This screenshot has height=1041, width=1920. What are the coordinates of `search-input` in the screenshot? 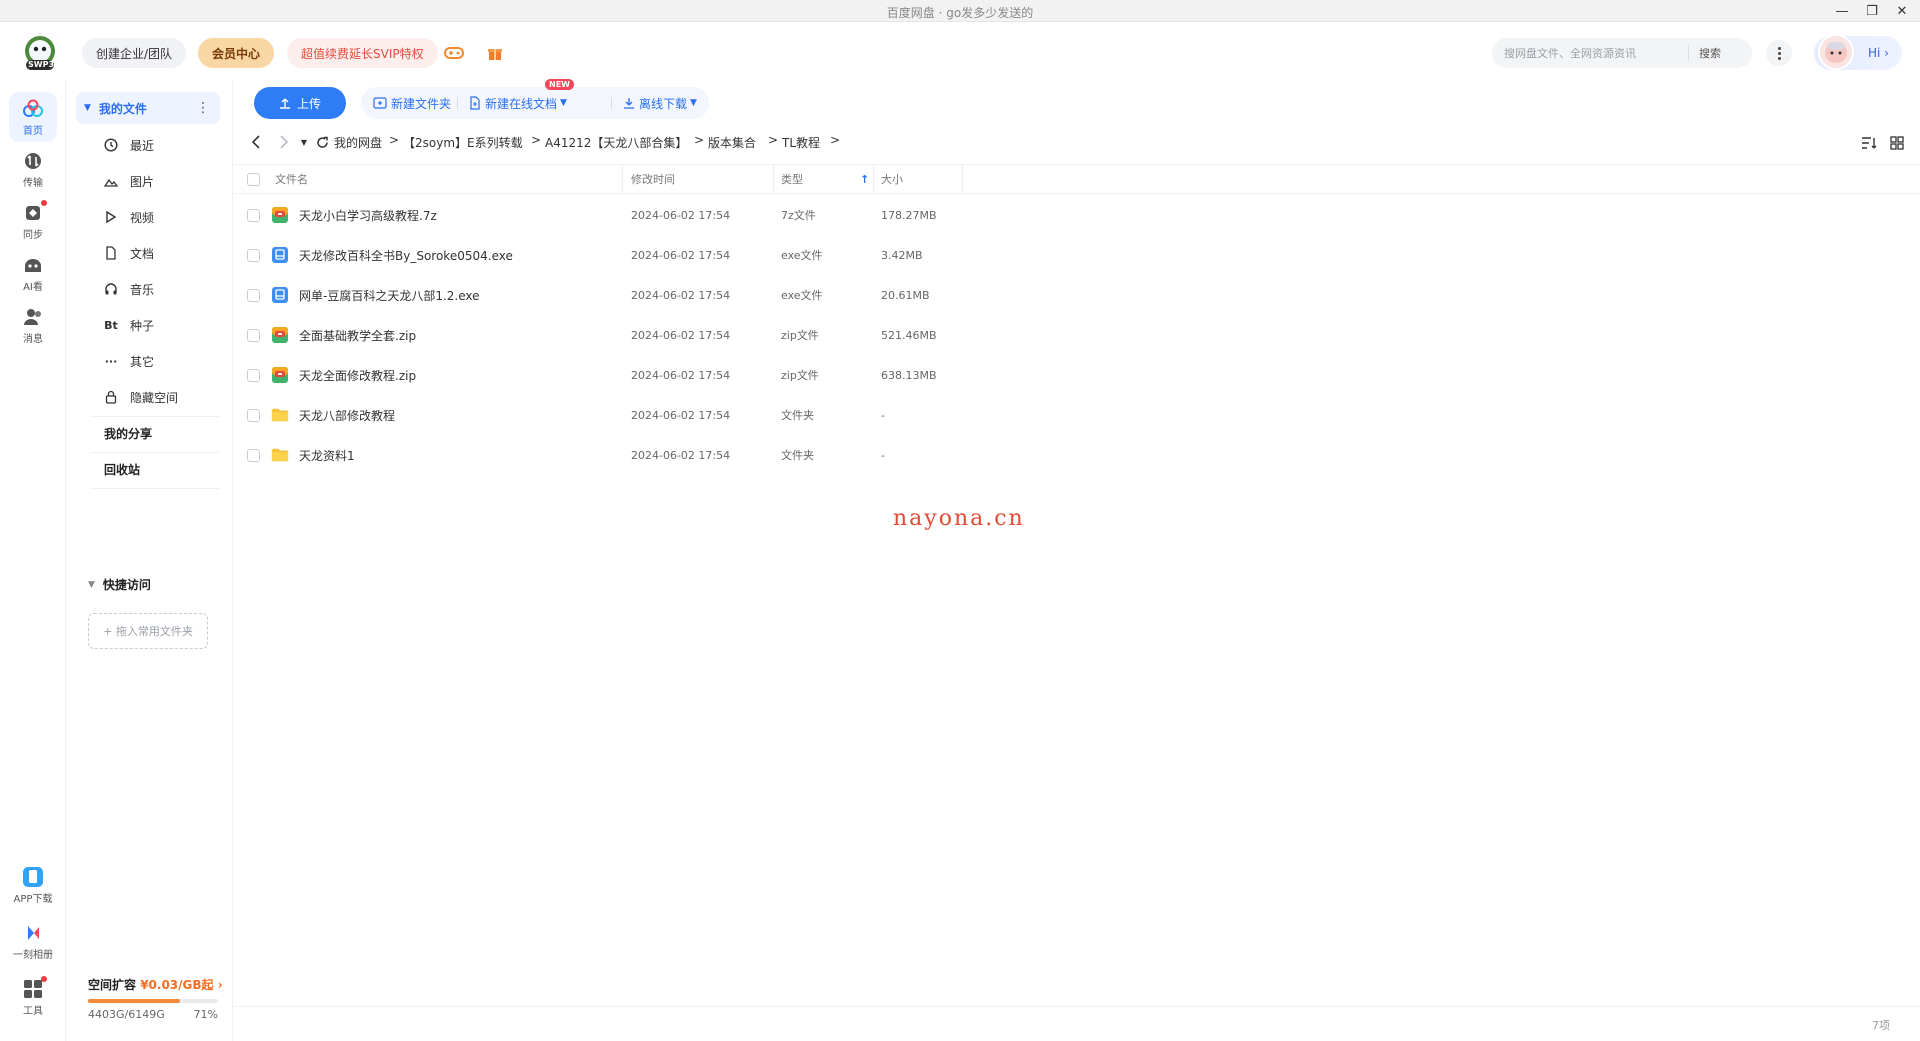 It's located at (1590, 53).